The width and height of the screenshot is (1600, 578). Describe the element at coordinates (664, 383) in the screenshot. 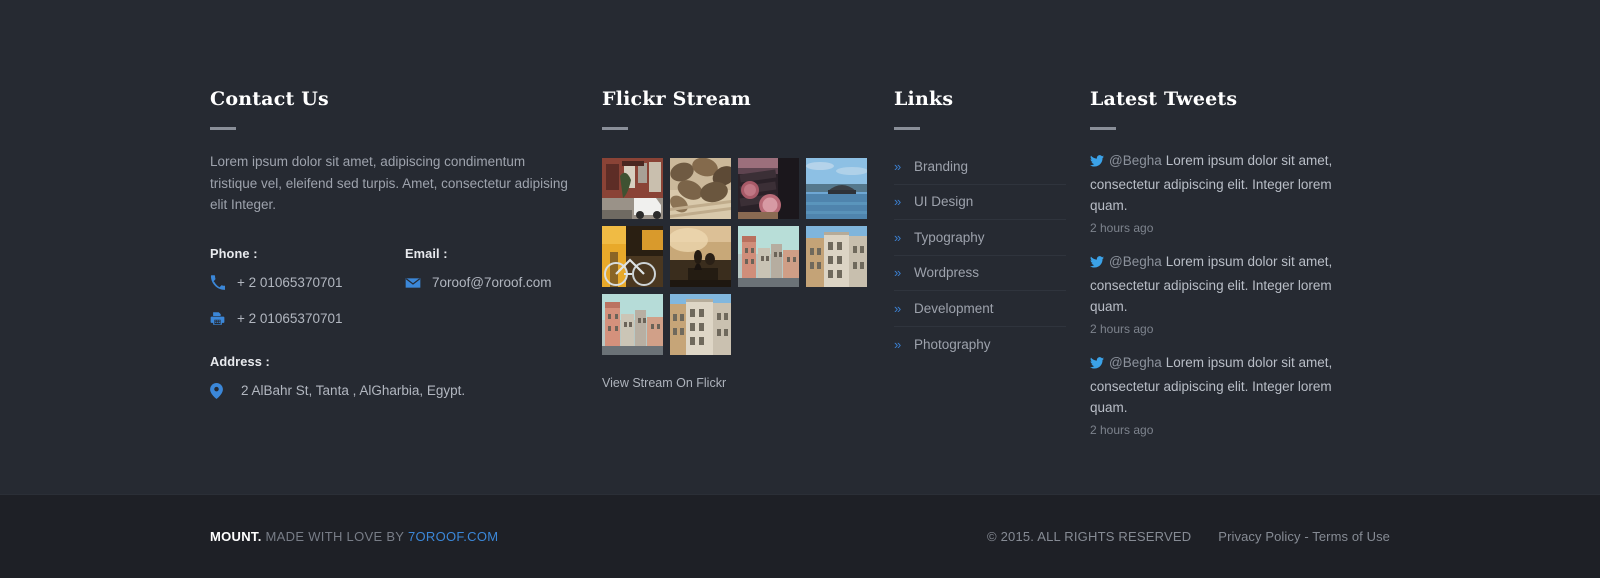

I see `view-stream-on-flickr-link: View Stream On Flickr` at that location.